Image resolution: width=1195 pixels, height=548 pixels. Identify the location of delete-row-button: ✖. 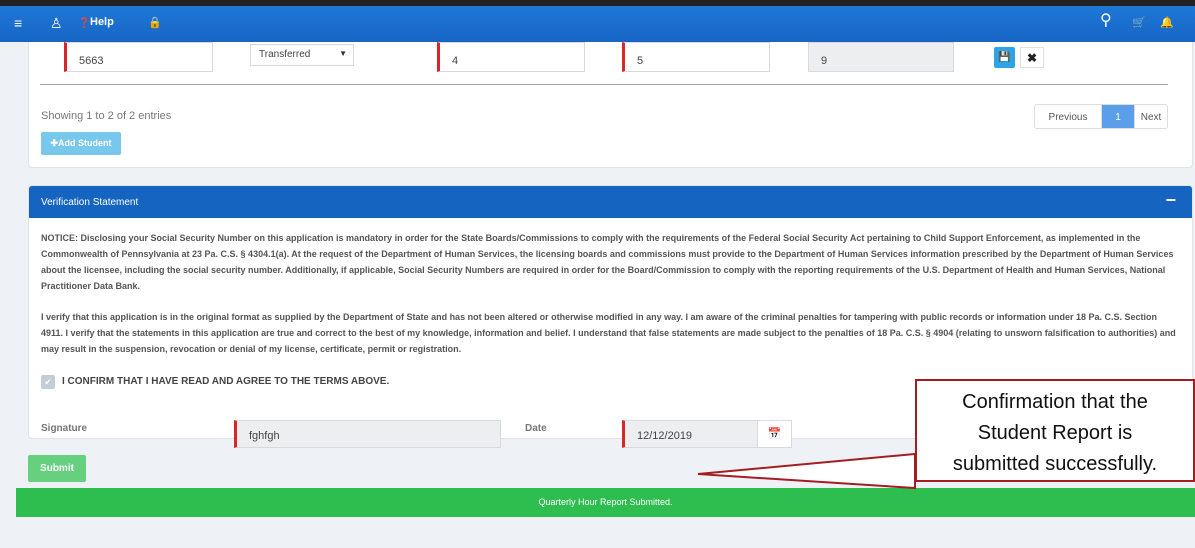
(1032, 57).